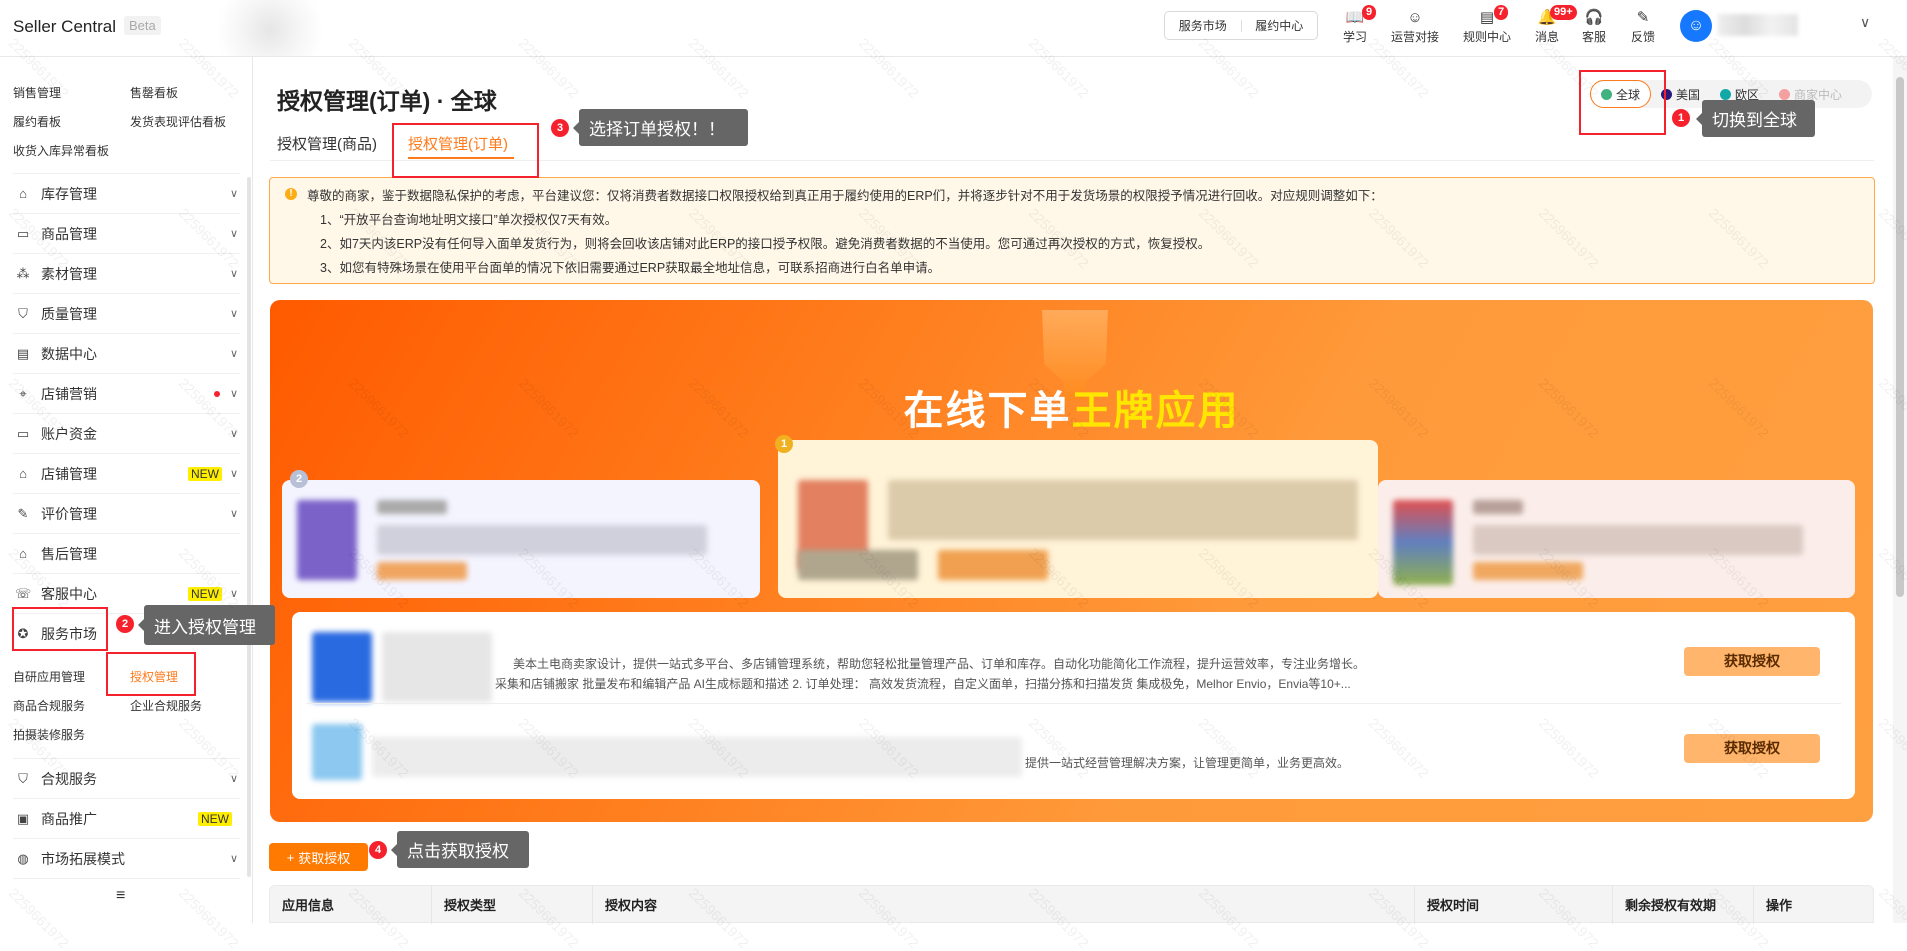  What do you see at coordinates (126, 513) in the screenshot?
I see `sidebar-item: ✎ 评价管理 ∨` at bounding box center [126, 513].